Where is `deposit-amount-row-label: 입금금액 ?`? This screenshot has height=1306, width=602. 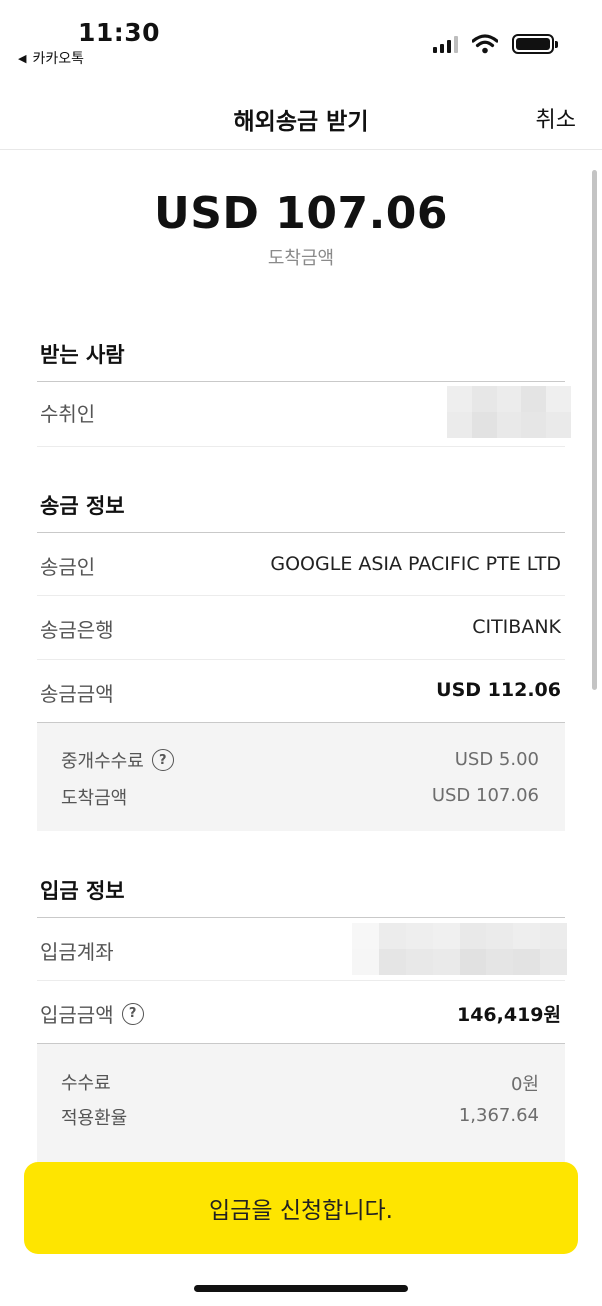 deposit-amount-row-label: 입금금액 ? is located at coordinates (92, 1013).